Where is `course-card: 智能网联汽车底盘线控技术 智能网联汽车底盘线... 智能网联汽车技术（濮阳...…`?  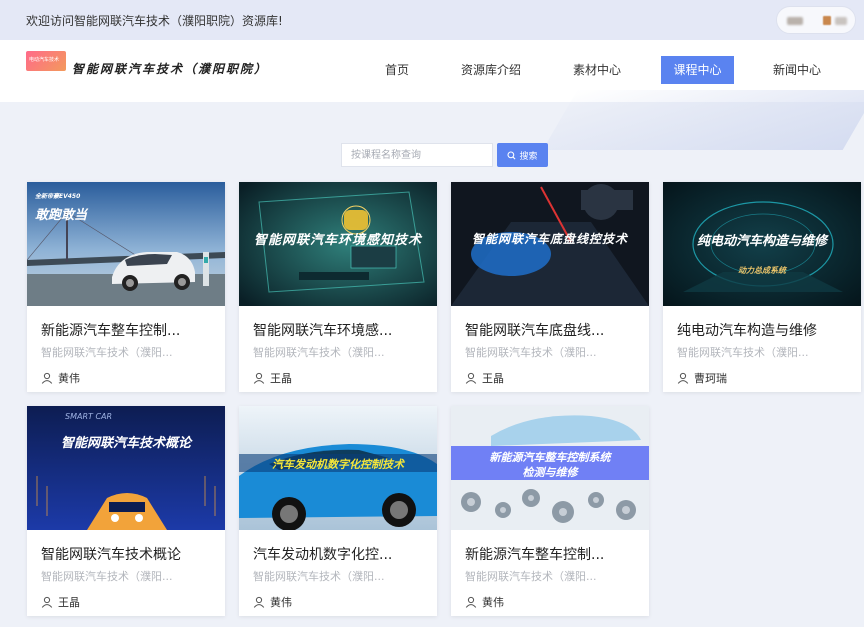
course-card: 智能网联汽车底盘线控技术 智能网联汽车底盘线... 智能网联汽车技术（濮阳...… is located at coordinates (550, 287).